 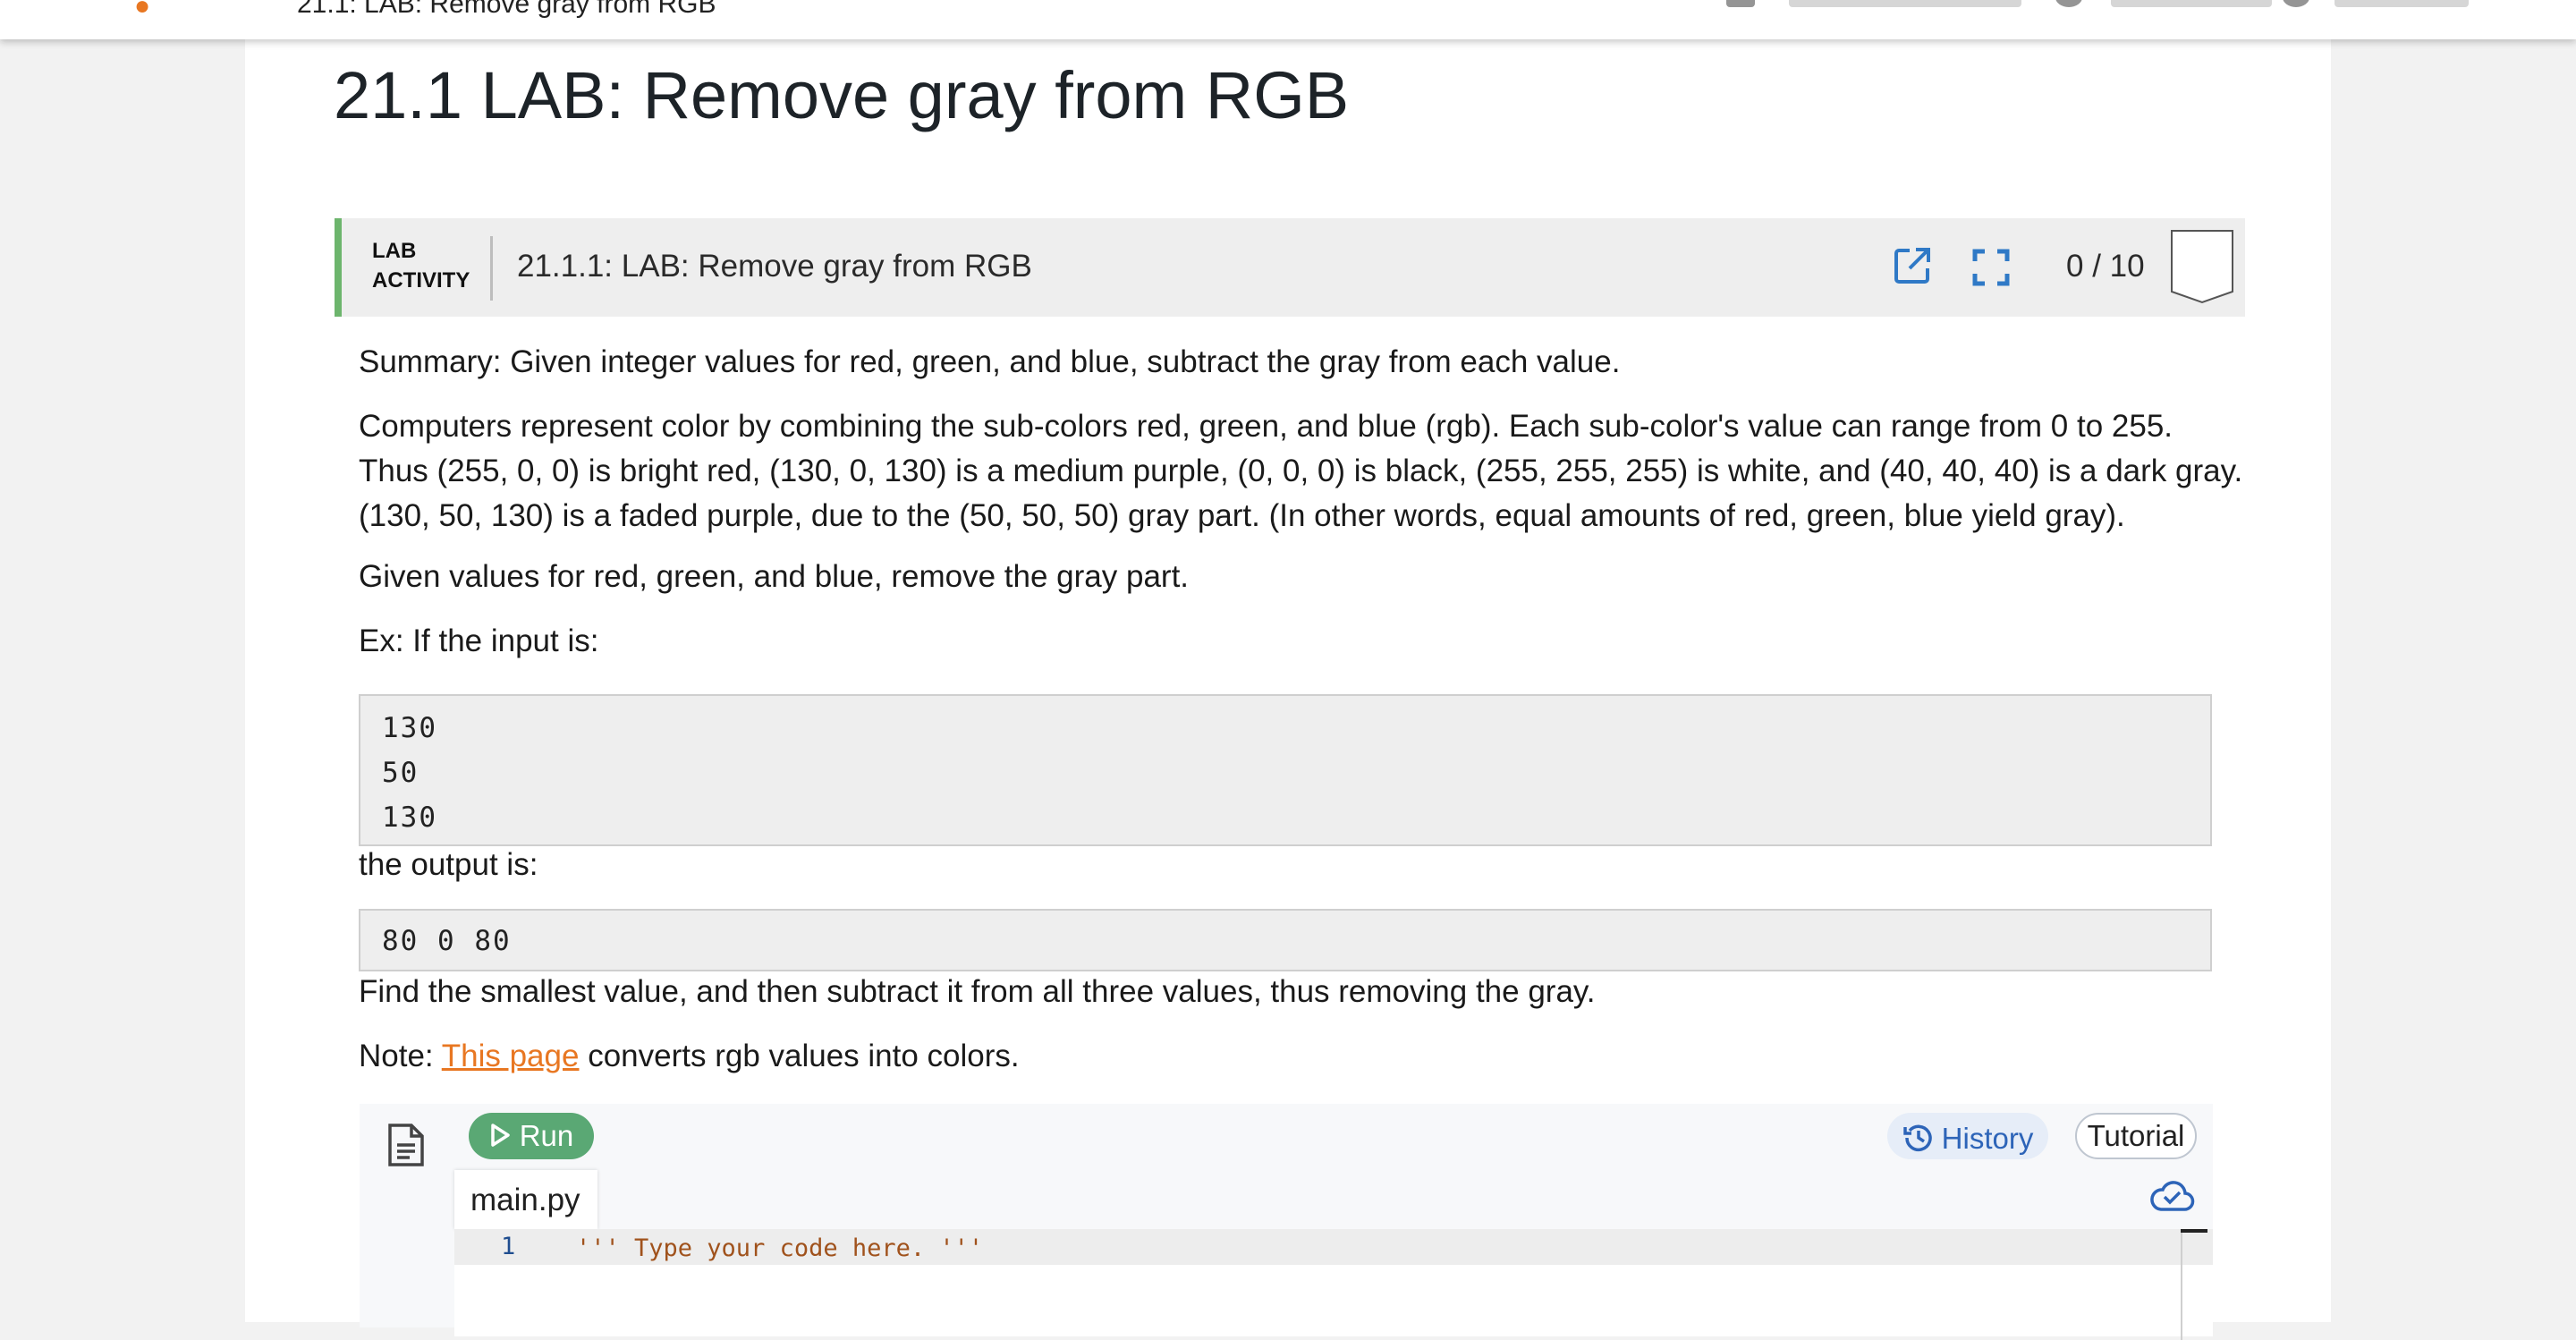 I want to click on line-number: 1, so click(x=508, y=1246).